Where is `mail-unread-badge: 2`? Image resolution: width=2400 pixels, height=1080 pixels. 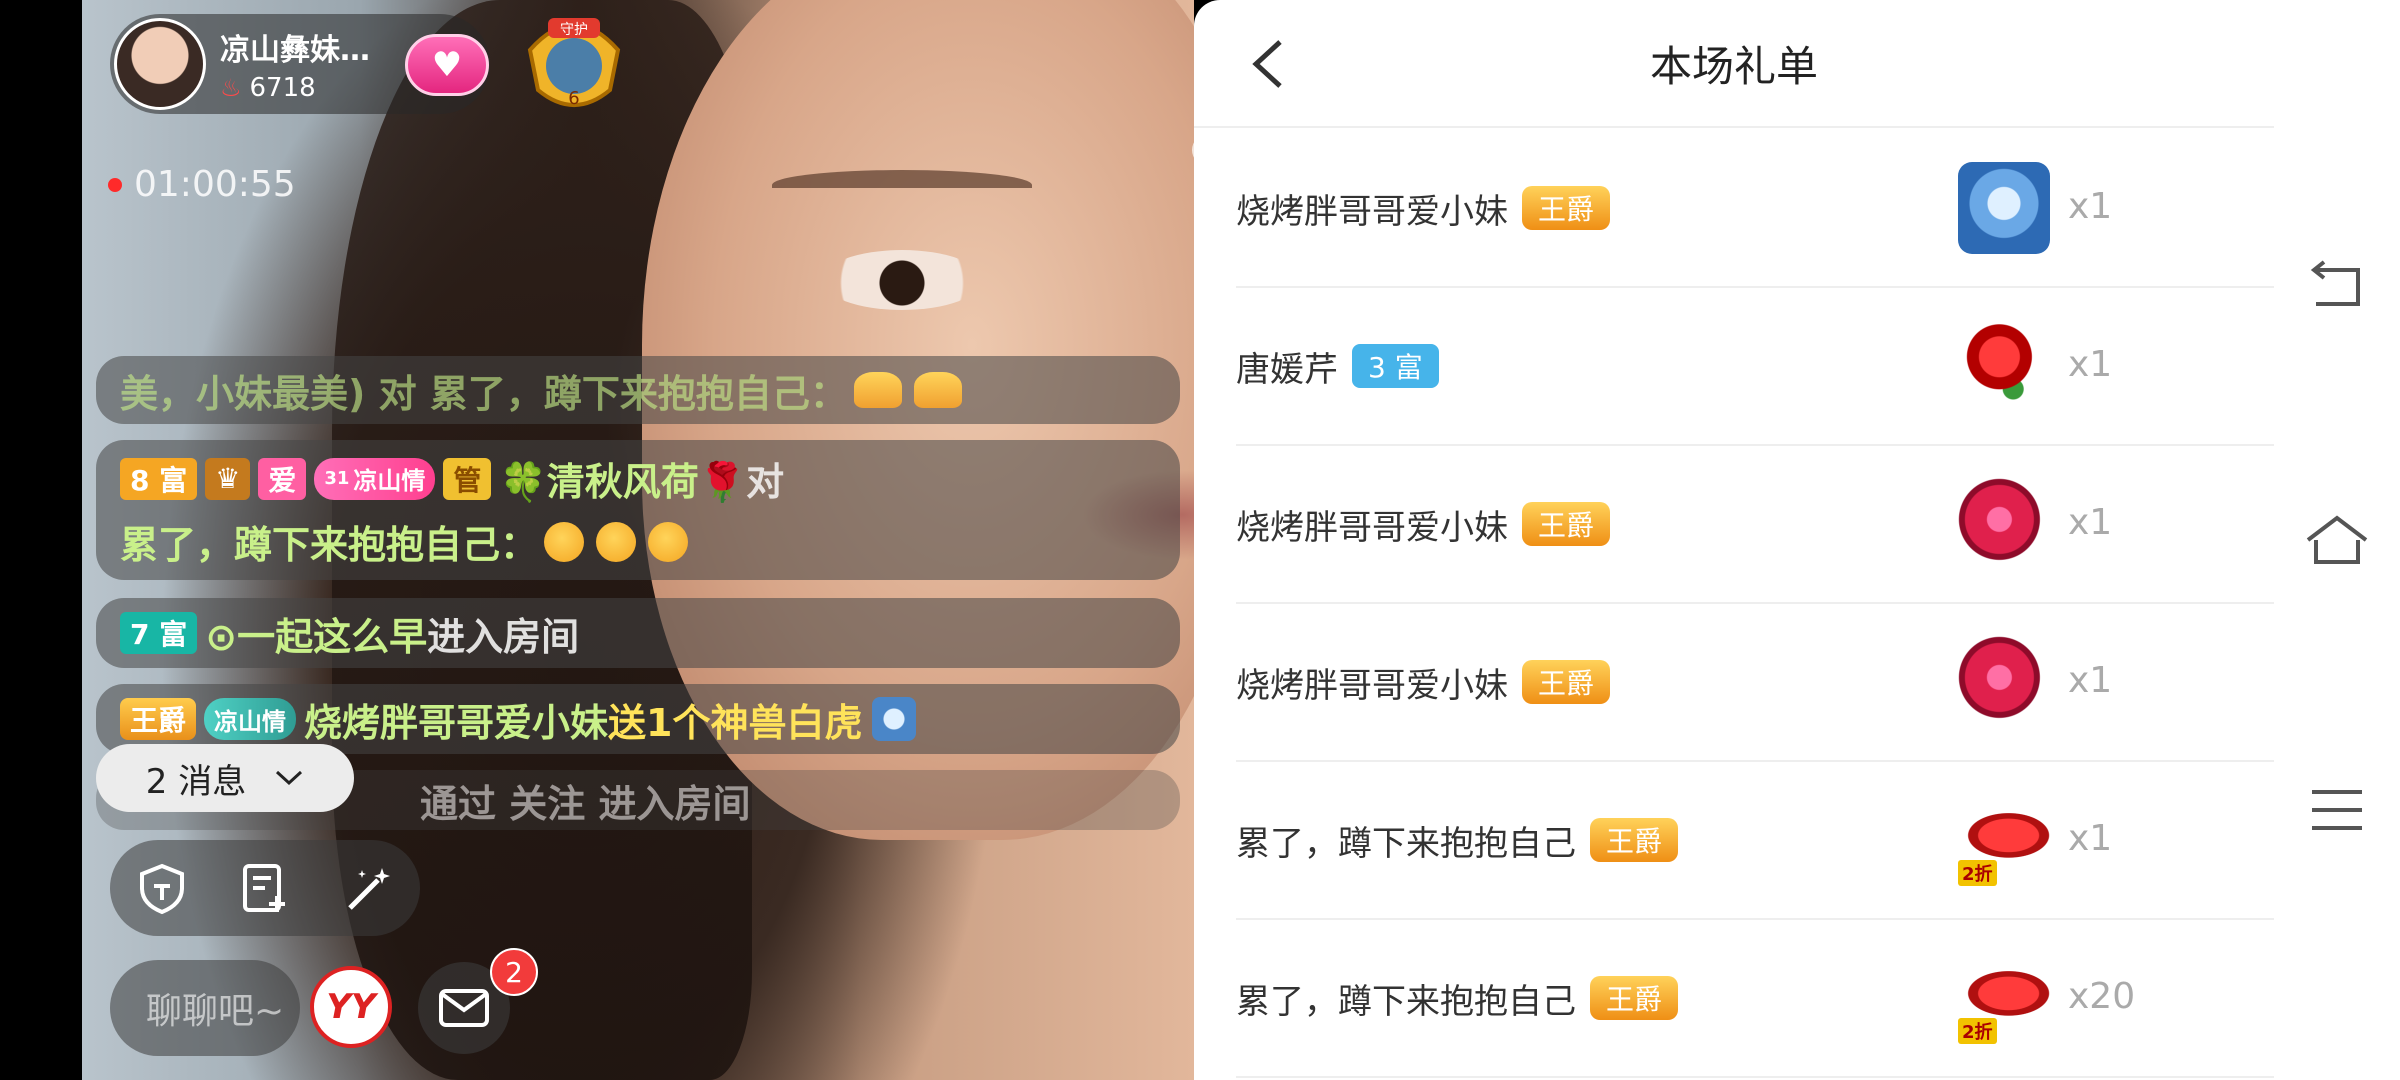 mail-unread-badge: 2 is located at coordinates (514, 972).